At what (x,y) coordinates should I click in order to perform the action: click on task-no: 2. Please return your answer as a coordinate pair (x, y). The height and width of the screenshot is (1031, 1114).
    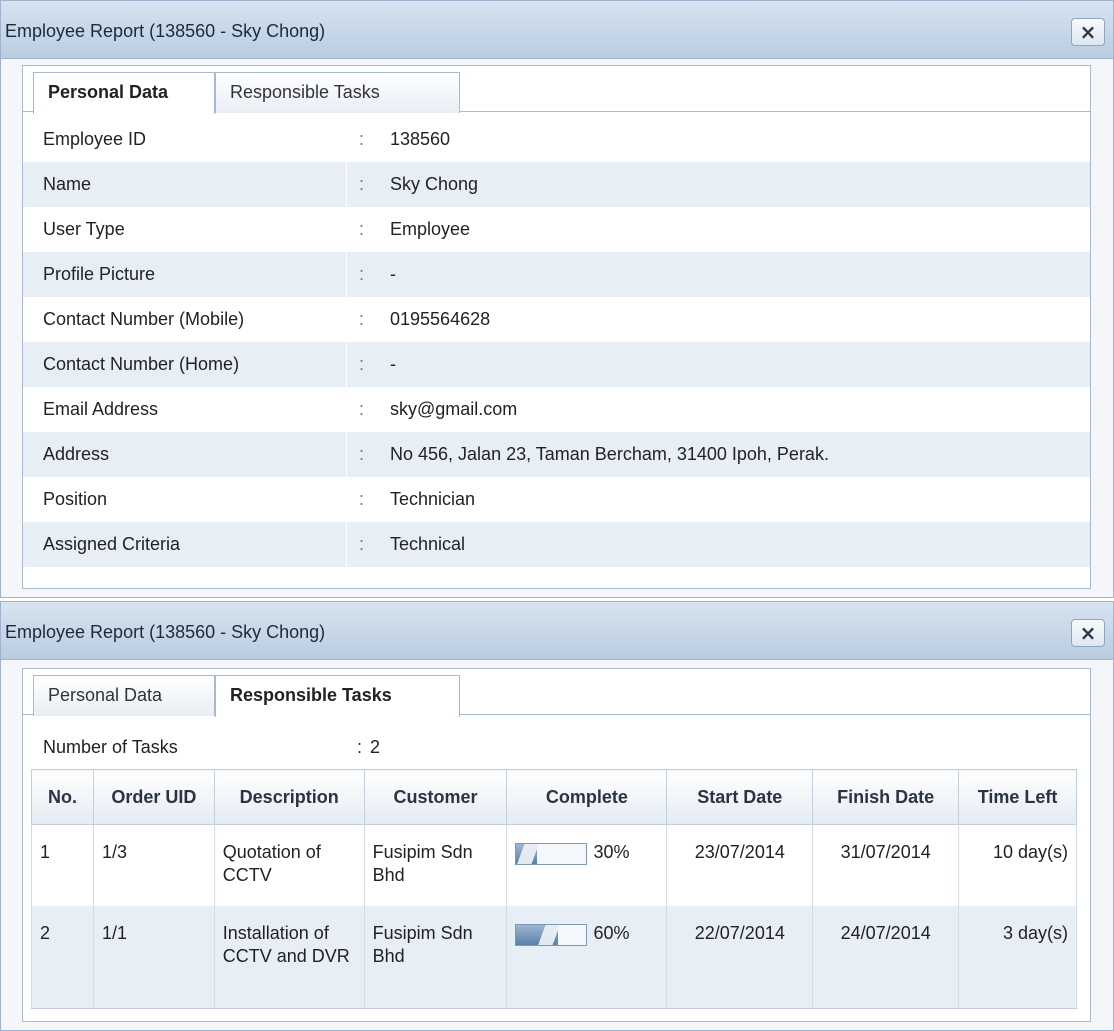
    Looking at the image, I should click on (62, 957).